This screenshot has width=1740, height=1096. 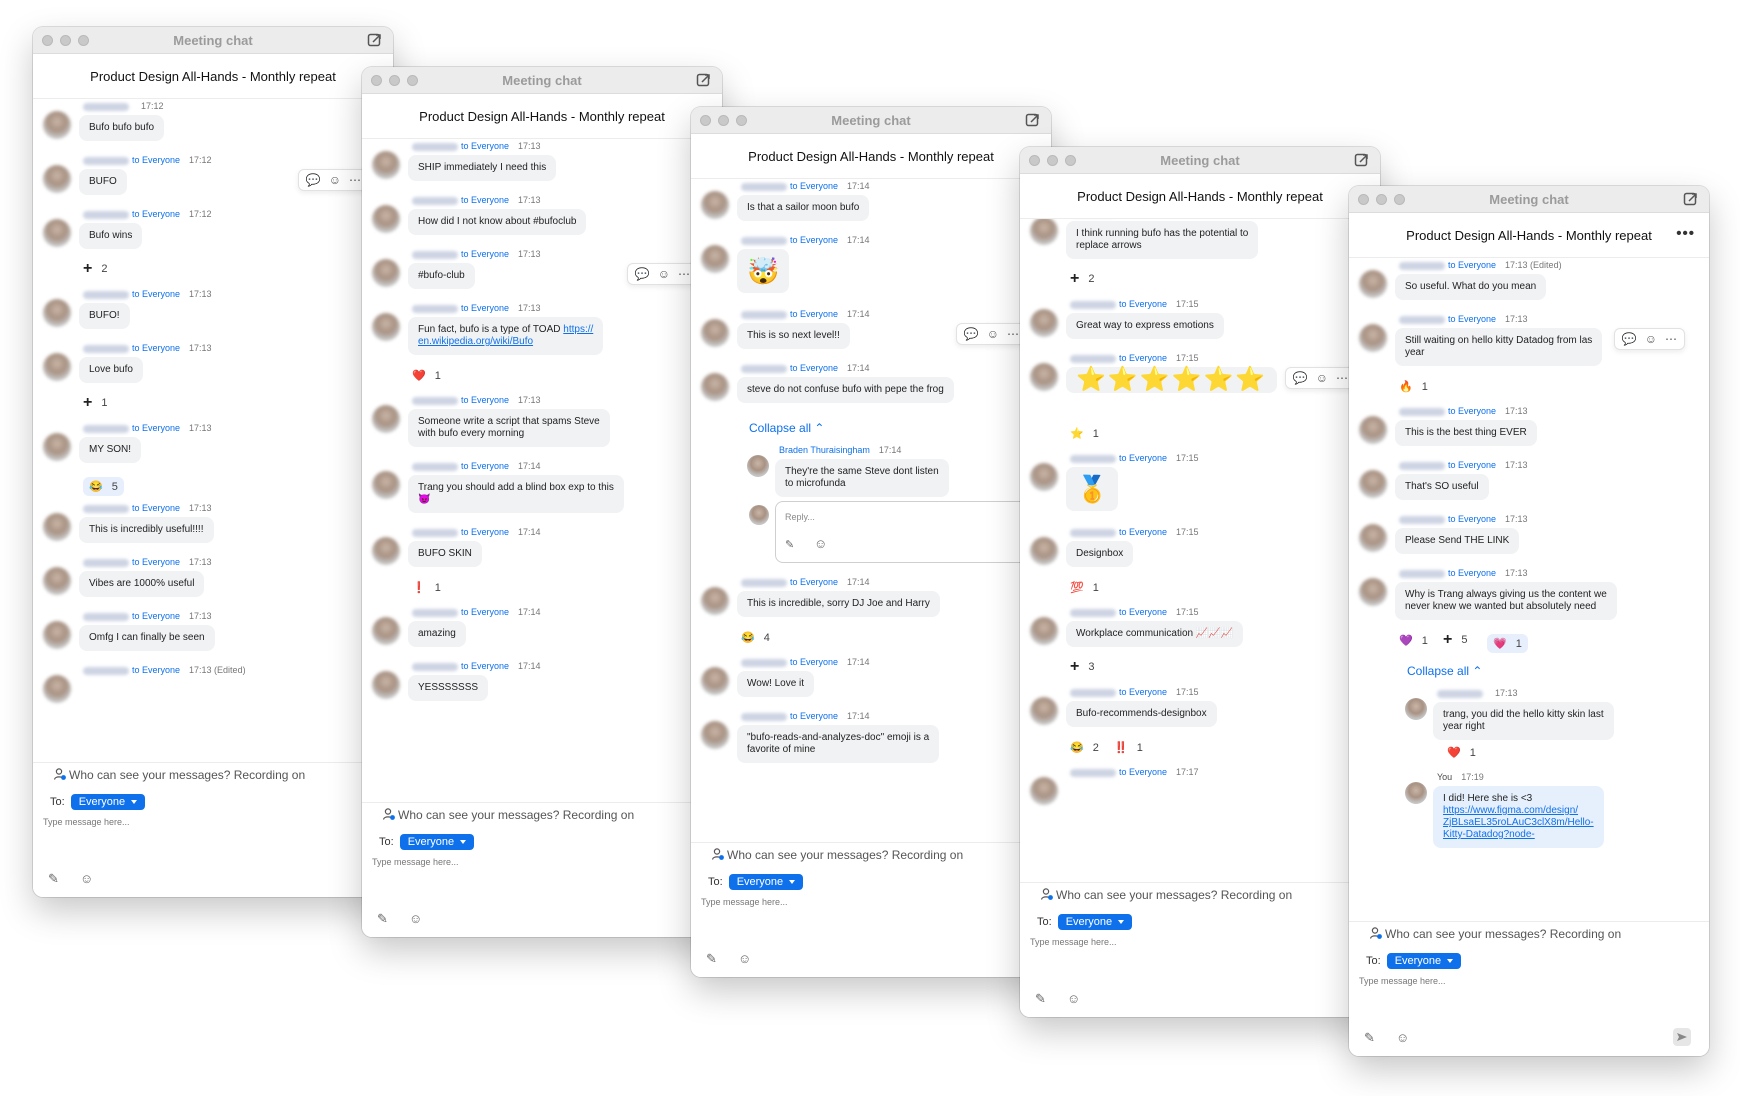 I want to click on reaction-chip: +3, so click(x=1082, y=667).